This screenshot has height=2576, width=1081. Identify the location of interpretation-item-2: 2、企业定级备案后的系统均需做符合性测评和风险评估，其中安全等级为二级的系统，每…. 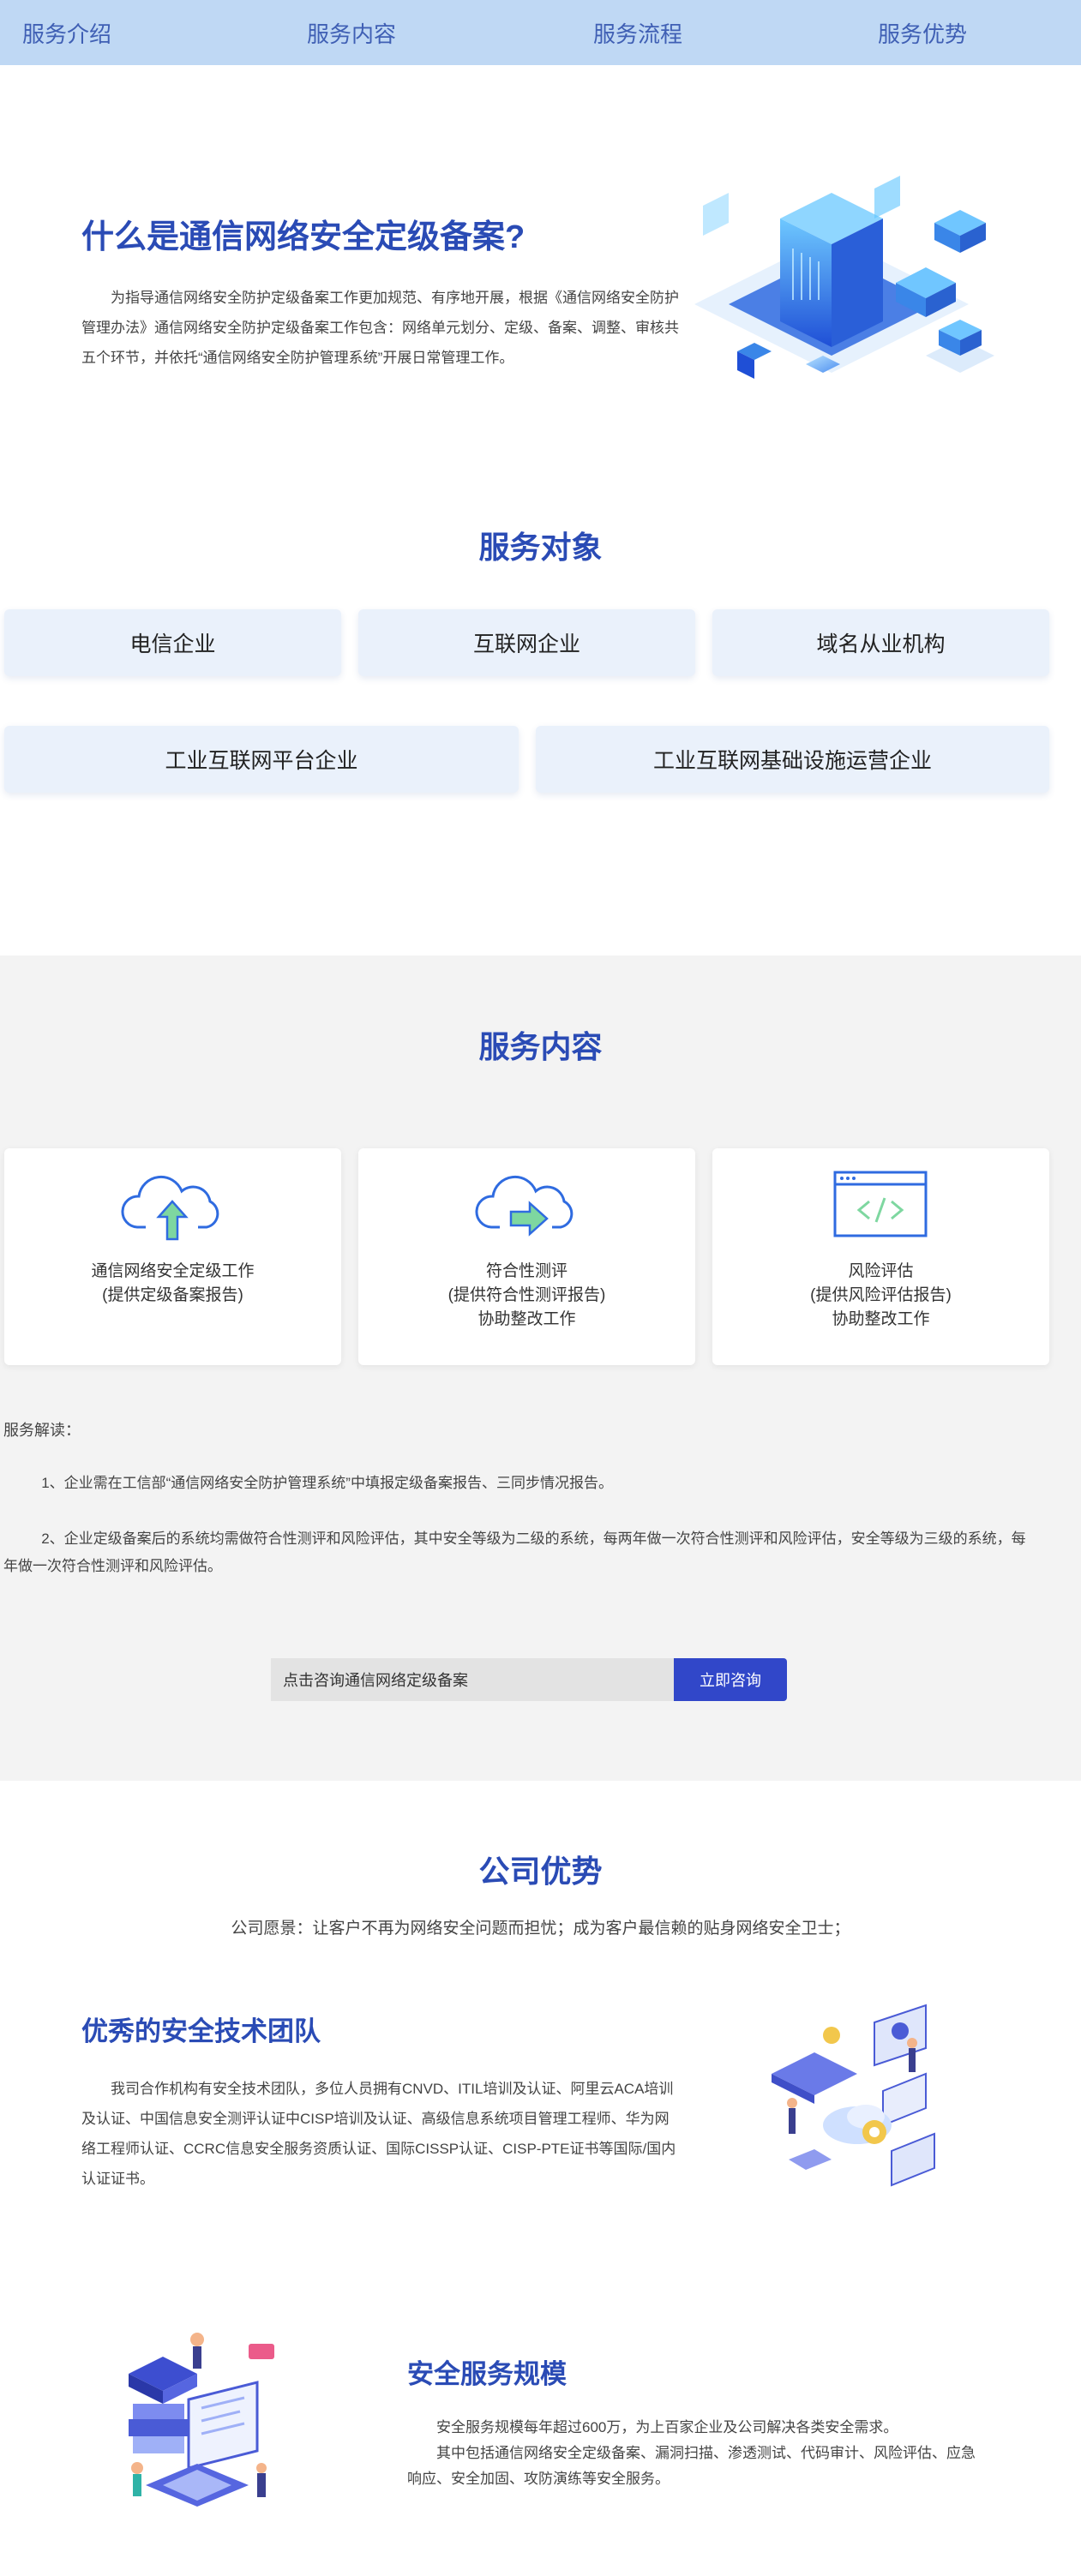
(514, 1552).